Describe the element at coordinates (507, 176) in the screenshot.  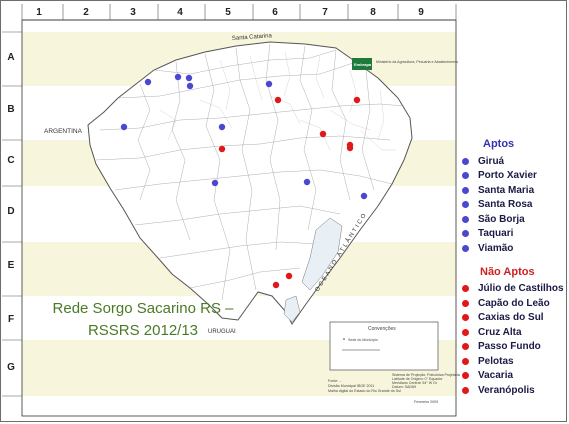
I see `legend-apto-label: Porto Xavier` at that location.